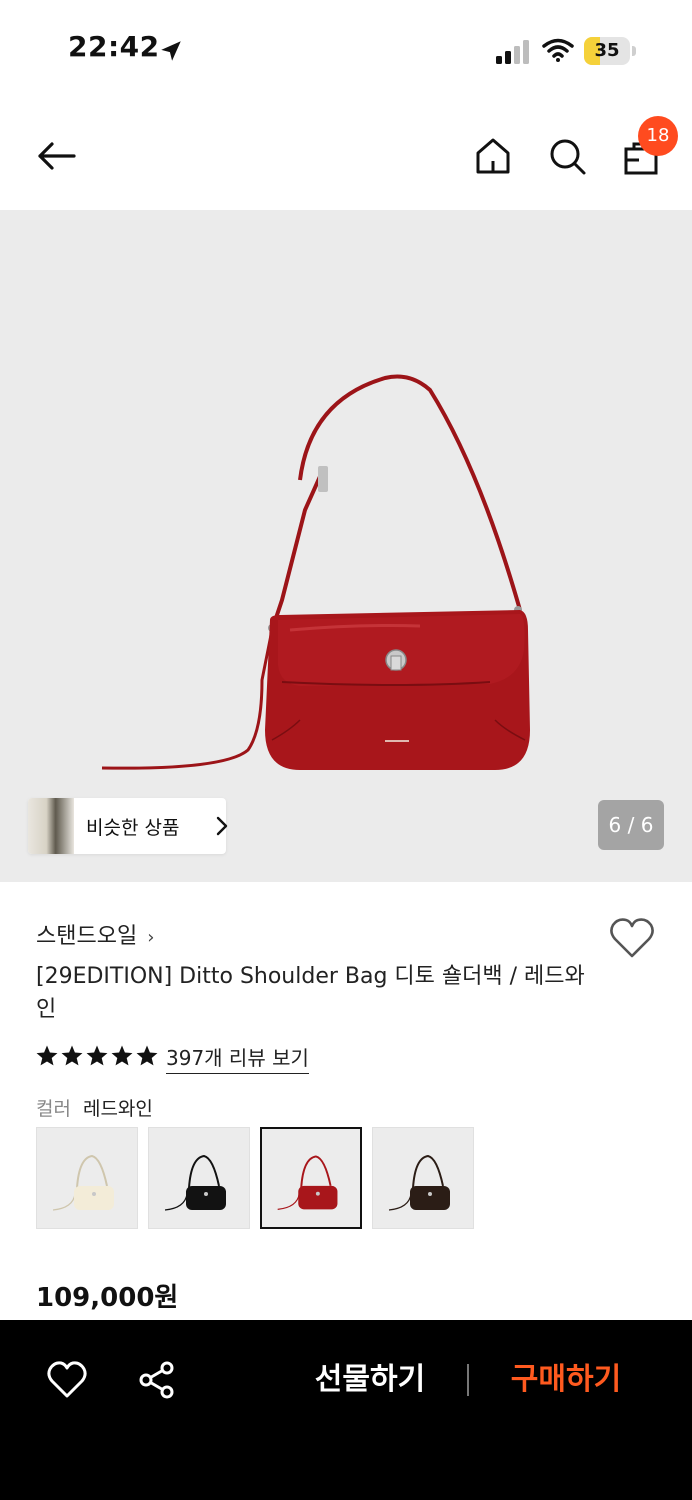 Image resolution: width=692 pixels, height=1500 pixels. What do you see at coordinates (237, 1058) in the screenshot?
I see `review-link: 397개 리뷰 보기` at bounding box center [237, 1058].